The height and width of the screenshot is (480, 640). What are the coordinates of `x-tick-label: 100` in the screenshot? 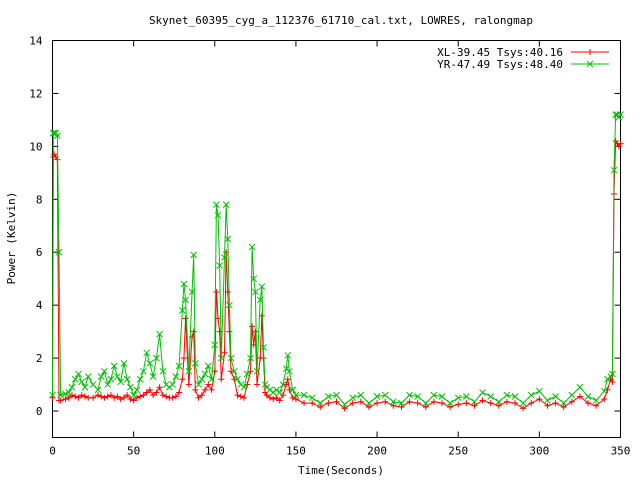 It's located at (215, 451).